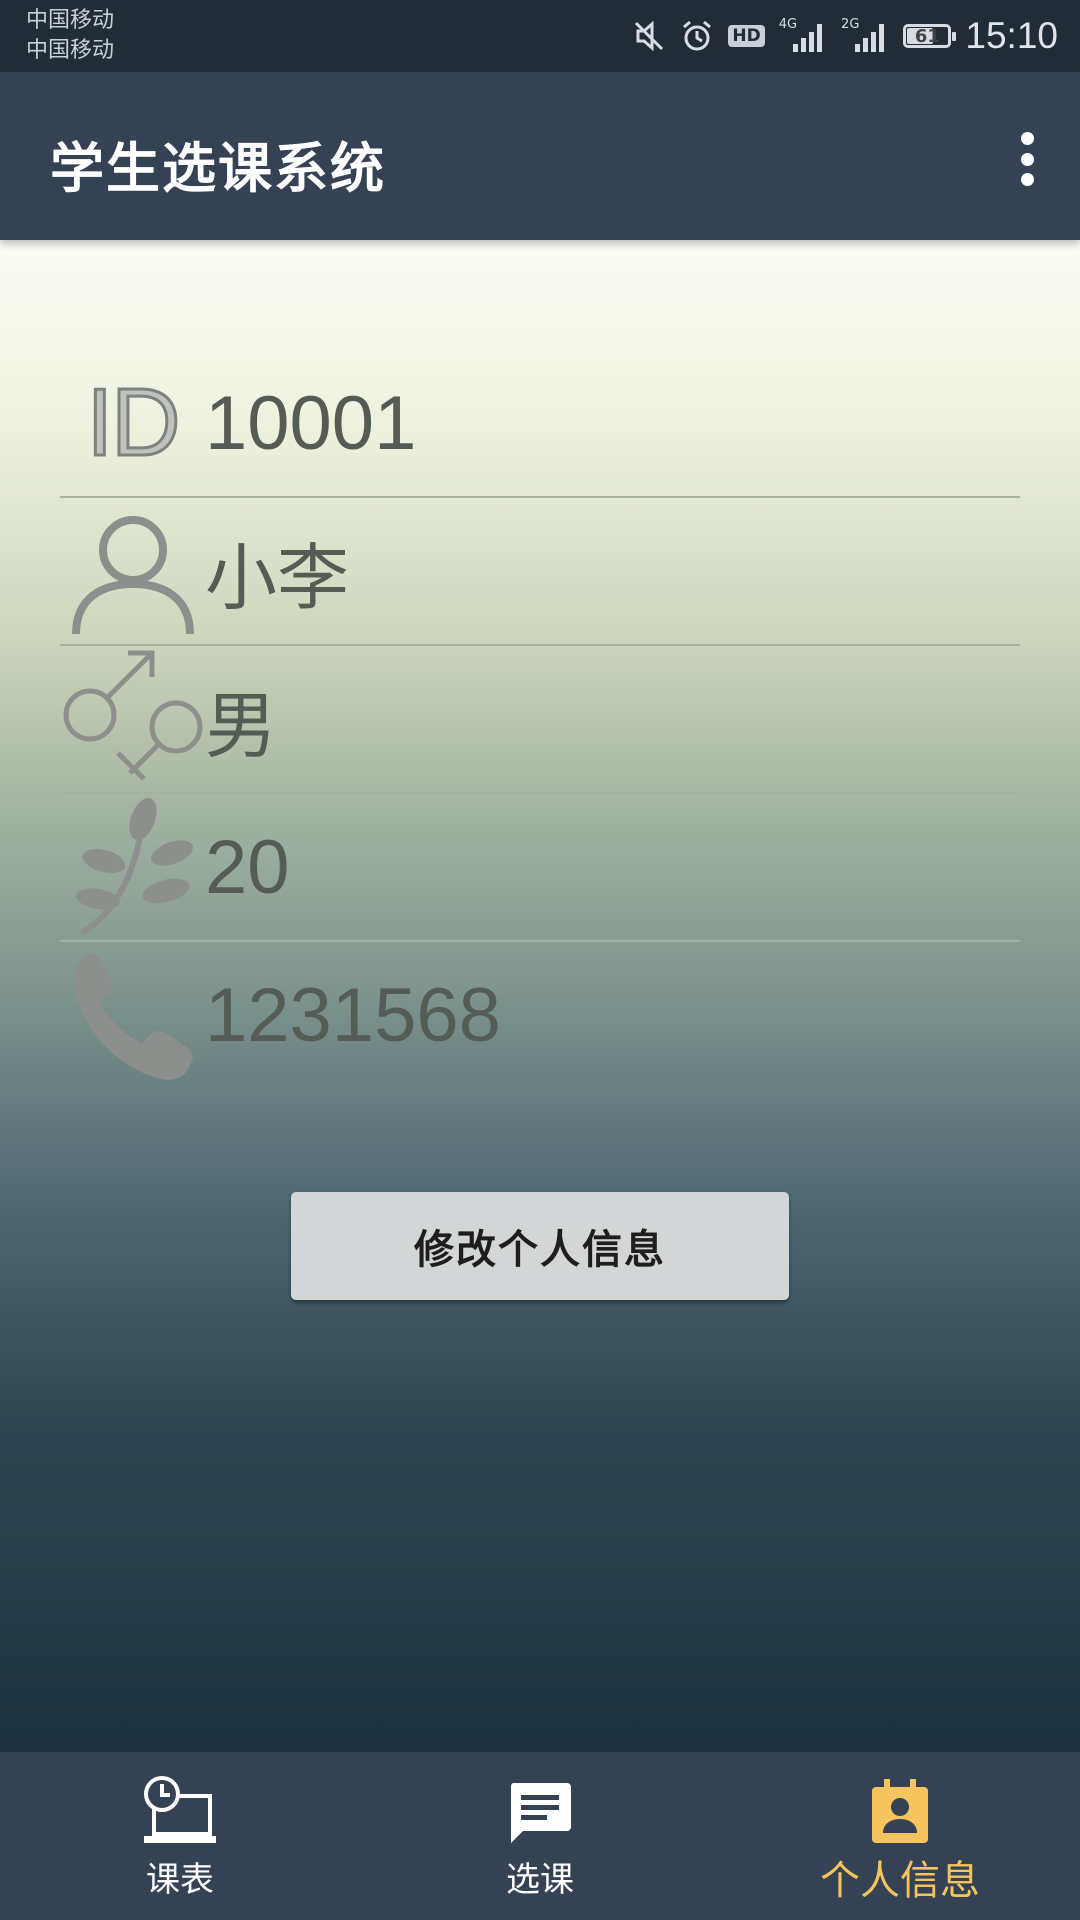 The image size is (1080, 1920). I want to click on more-vert-icon, so click(1027, 159).